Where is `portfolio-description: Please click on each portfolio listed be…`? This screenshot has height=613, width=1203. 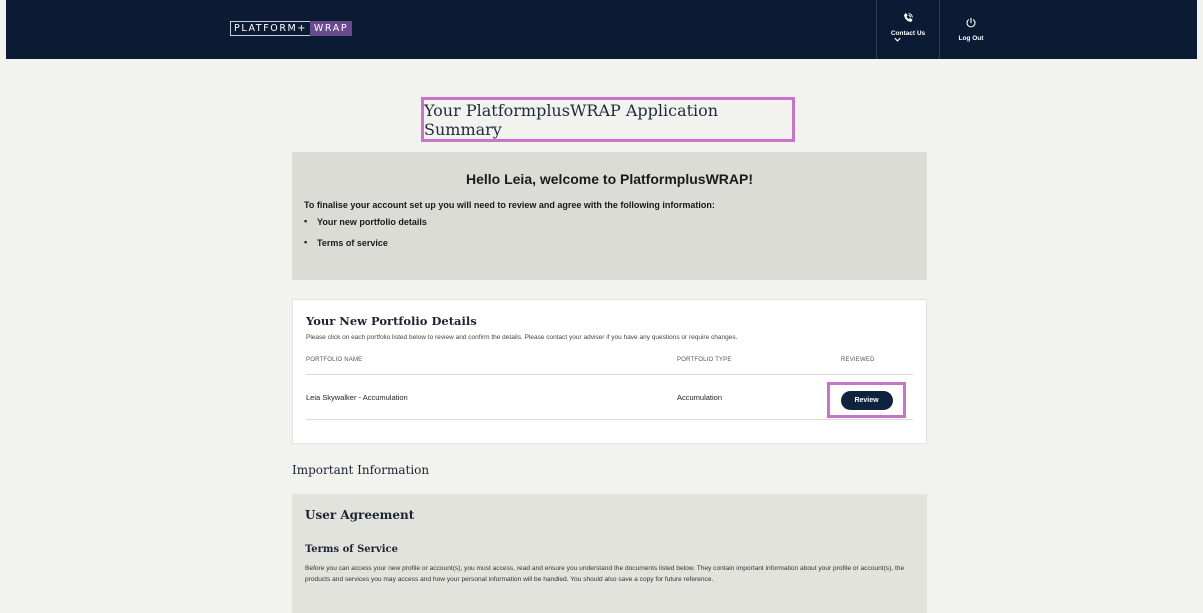
portfolio-description: Please click on each portfolio listed be… is located at coordinates (522, 337).